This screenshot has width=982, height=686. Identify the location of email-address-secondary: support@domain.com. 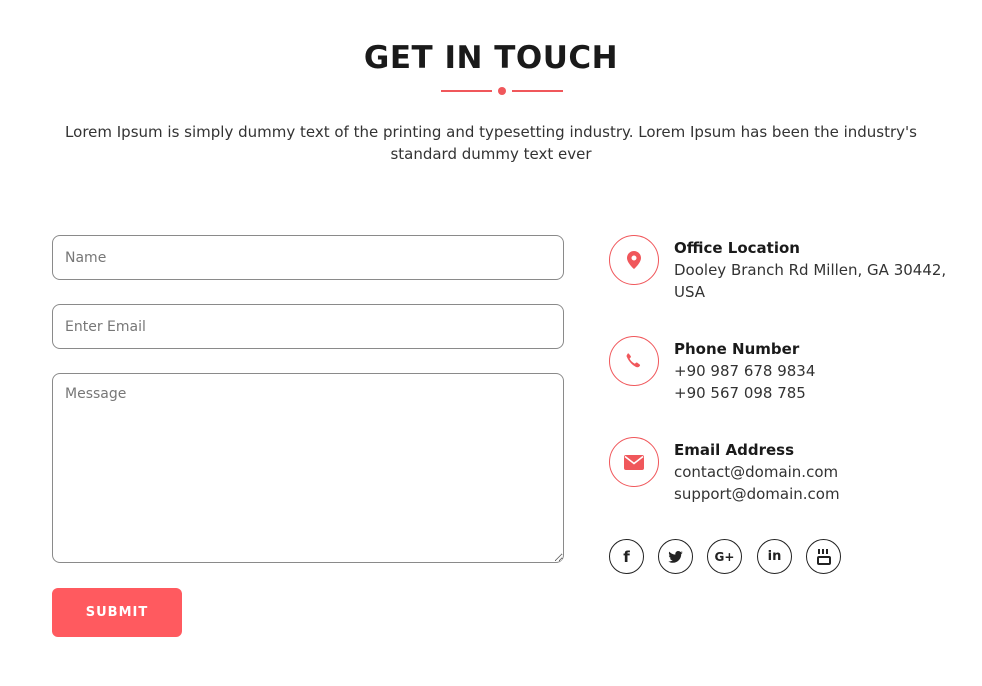
(819, 494).